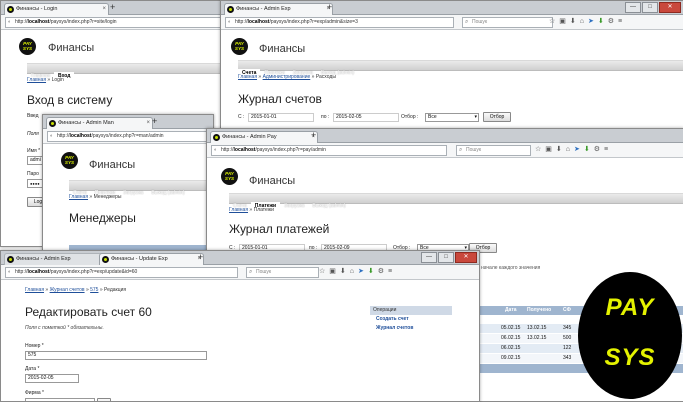  Describe the element at coordinates (56, 9) in the screenshot. I see `tab-login: Финансы - Login ×` at that location.